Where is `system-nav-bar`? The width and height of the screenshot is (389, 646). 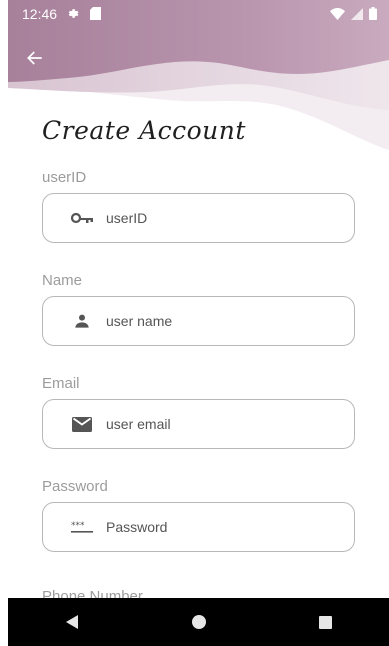 system-nav-bar is located at coordinates (198, 622).